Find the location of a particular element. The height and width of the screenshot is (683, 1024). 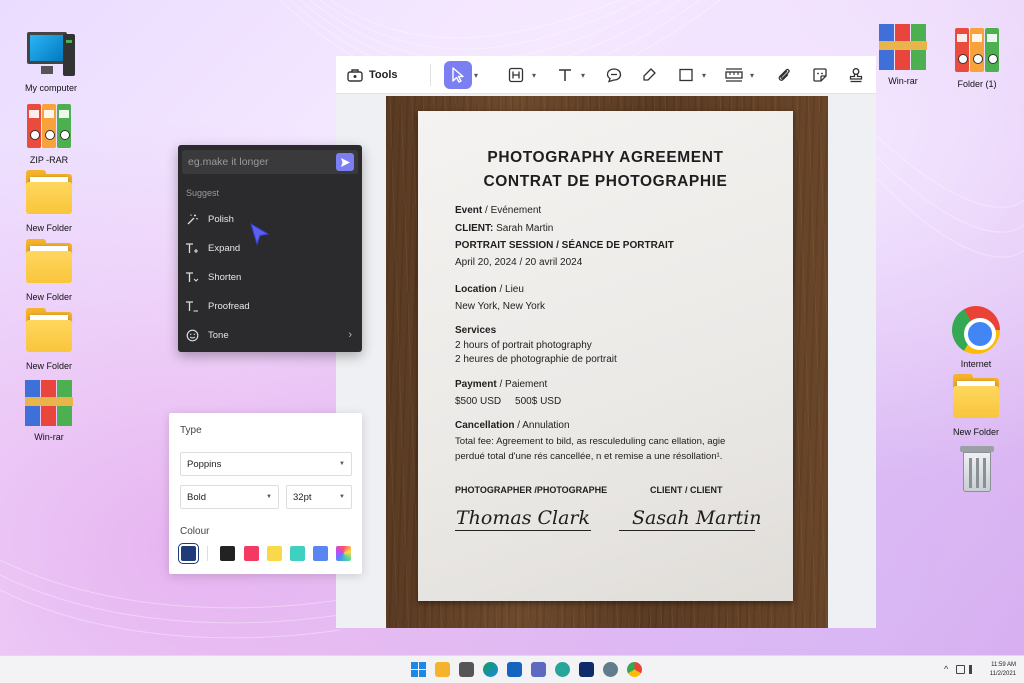

heading-tool-button: ▾ is located at coordinates (521, 75).